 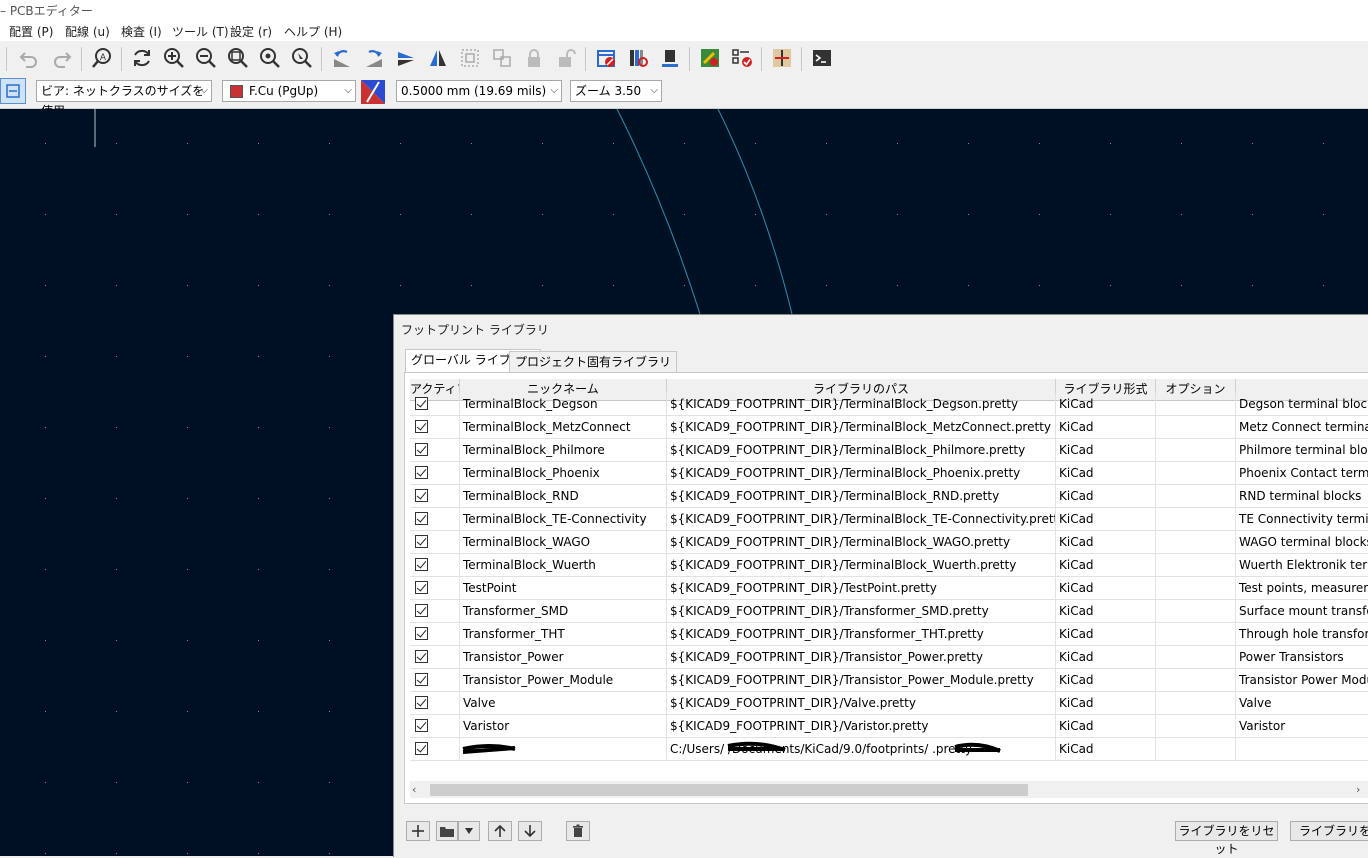 What do you see at coordinates (563, 565) in the screenshot?
I see `nickname-cell: TerminalBlock_Wuerth` at bounding box center [563, 565].